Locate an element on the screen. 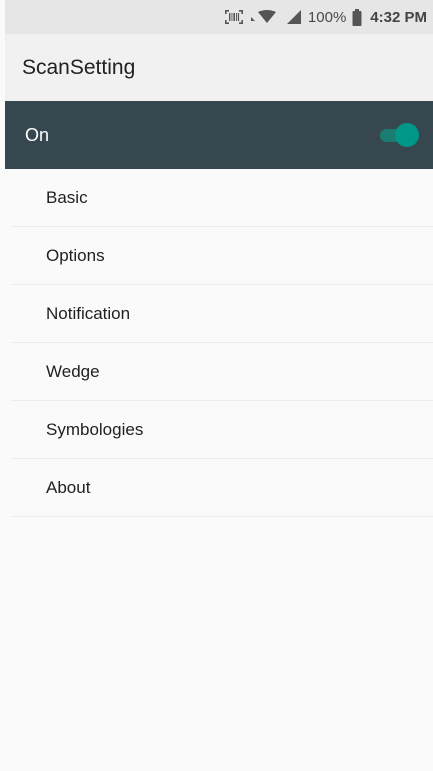 The image size is (433, 771). battery-percent: 100% is located at coordinates (327, 17).